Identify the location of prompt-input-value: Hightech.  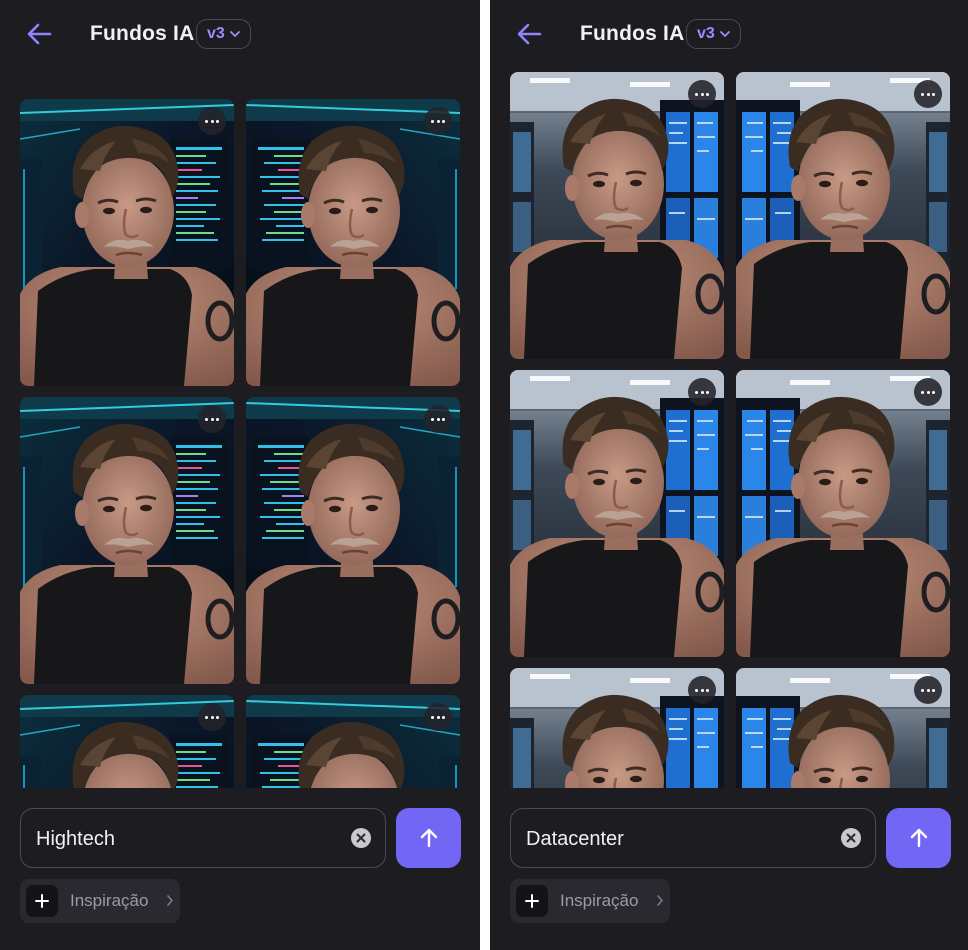
(75, 839).